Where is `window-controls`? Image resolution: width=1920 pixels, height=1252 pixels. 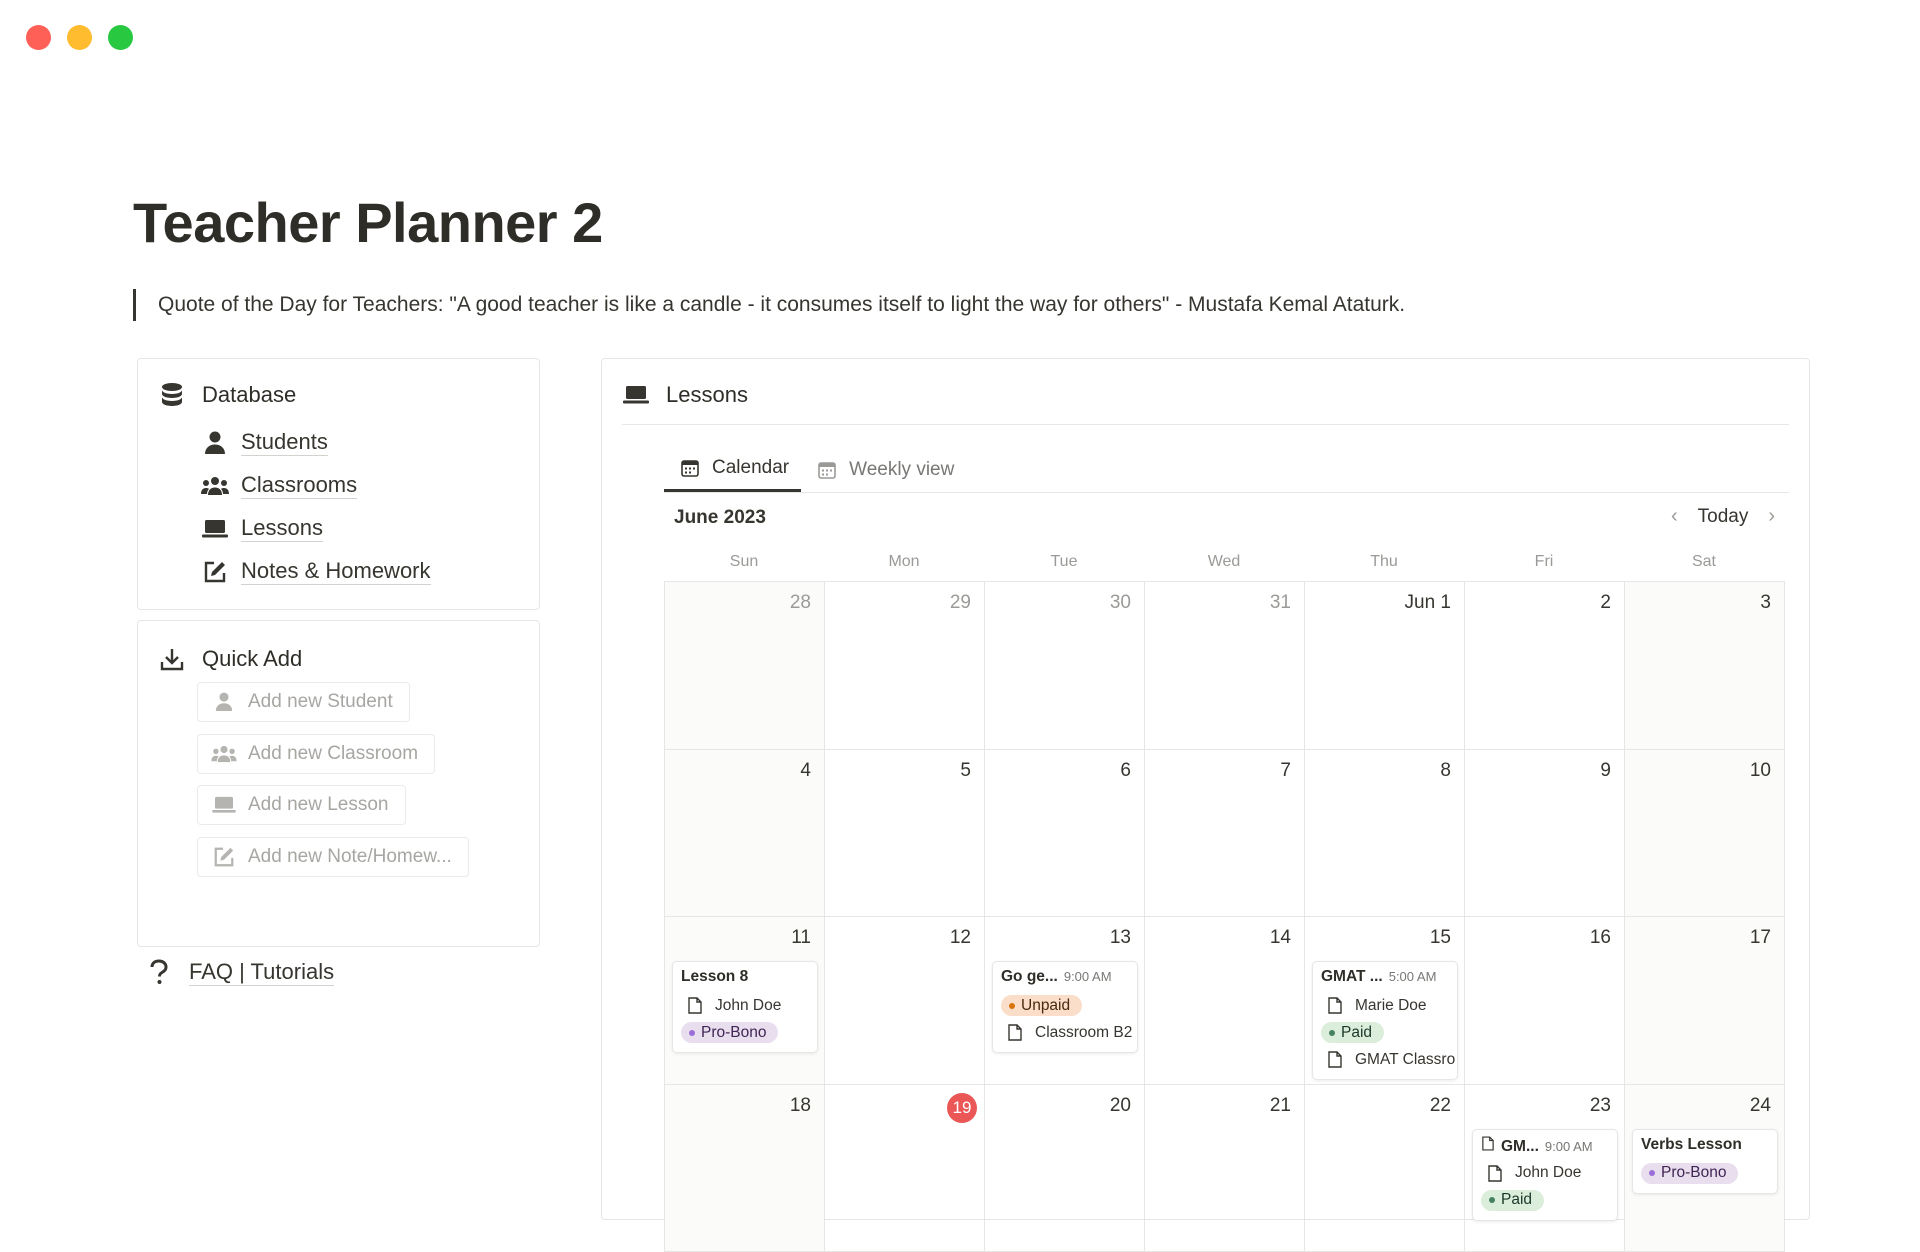 window-controls is located at coordinates (79, 37).